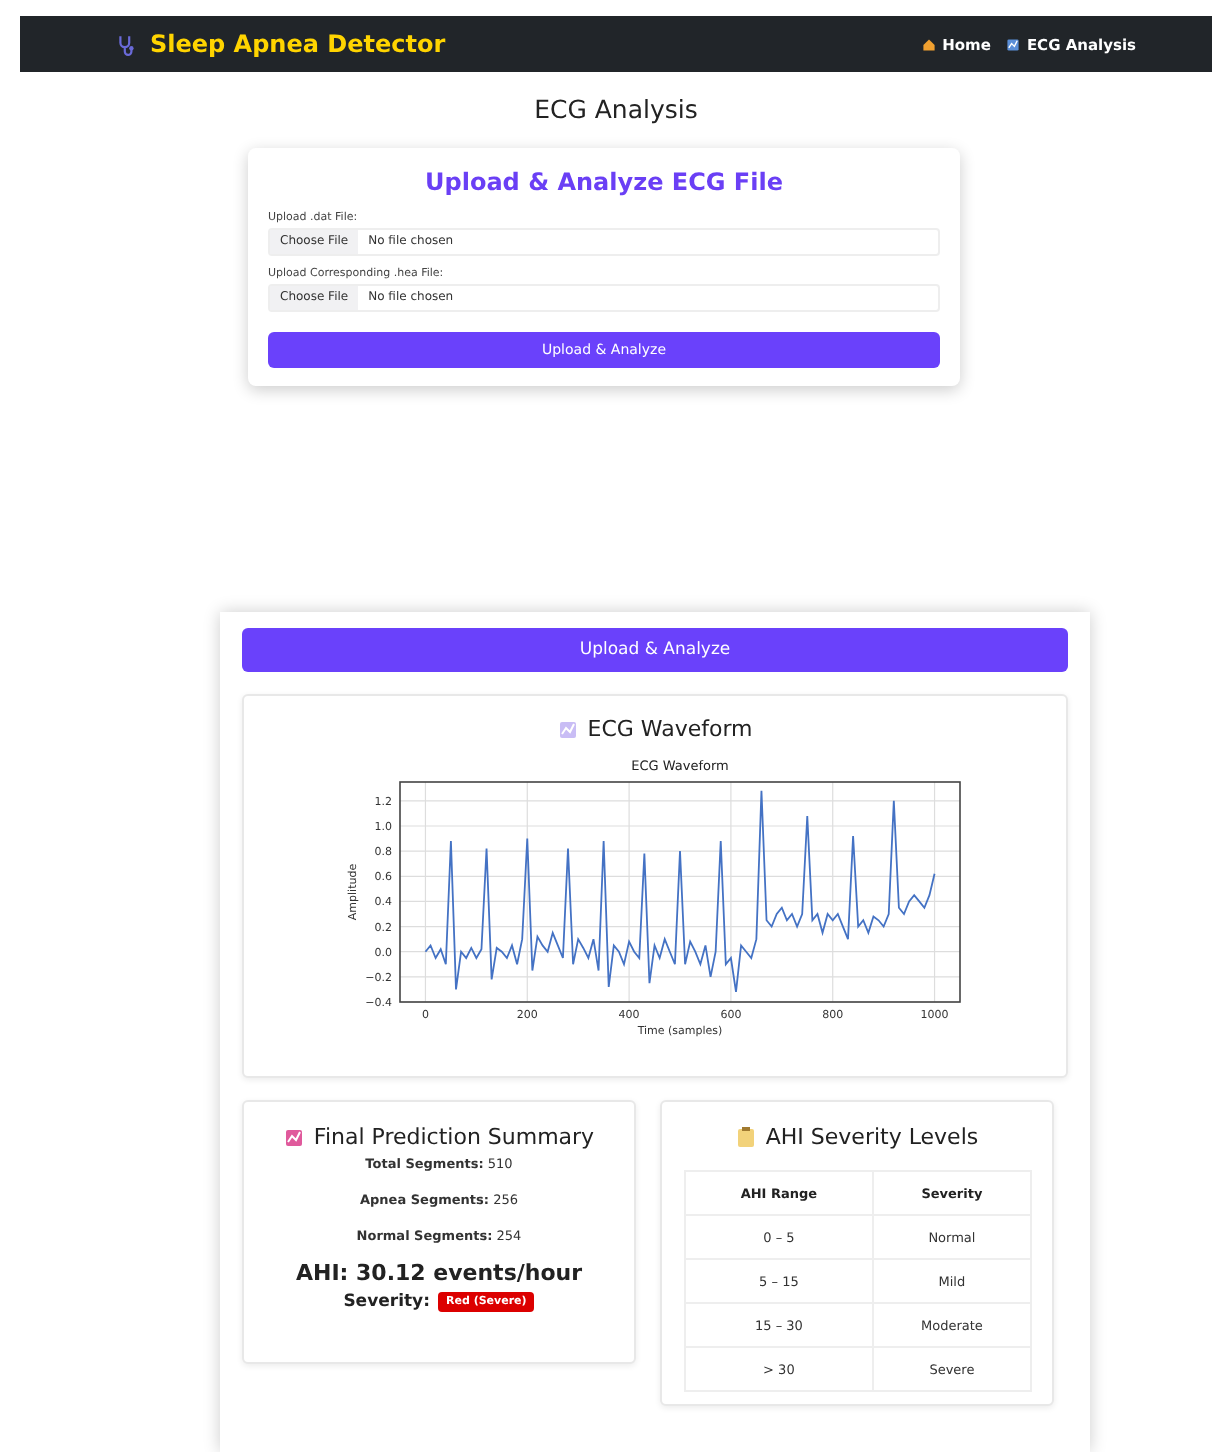 This screenshot has height=1452, width=1212. Describe the element at coordinates (127, 44) in the screenshot. I see `stethoscope-icon` at that location.